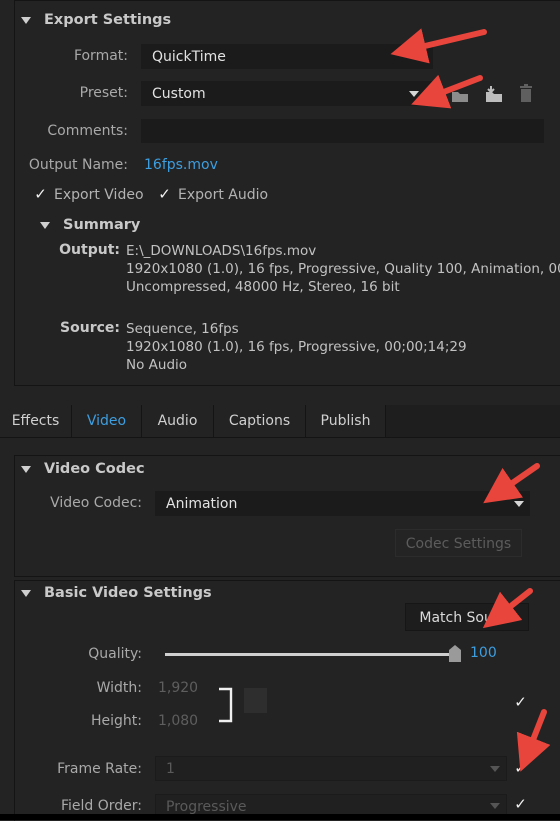  I want to click on annotation-arrow-preset, so click(447, 91).